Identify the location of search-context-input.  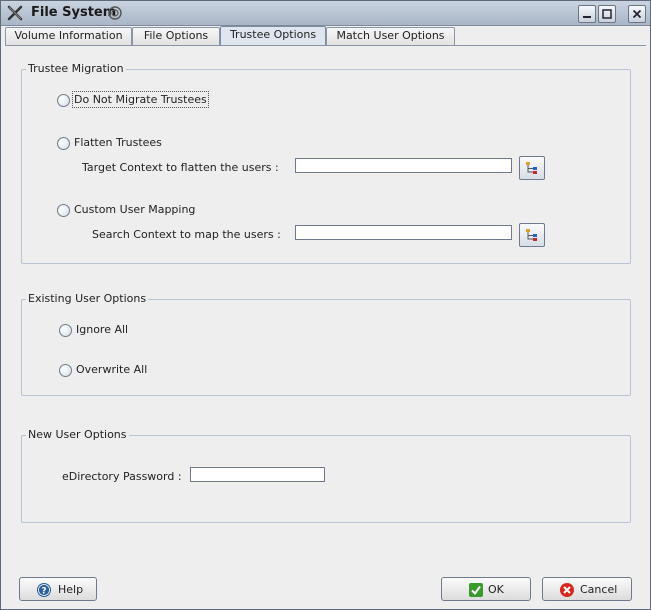
(403, 232).